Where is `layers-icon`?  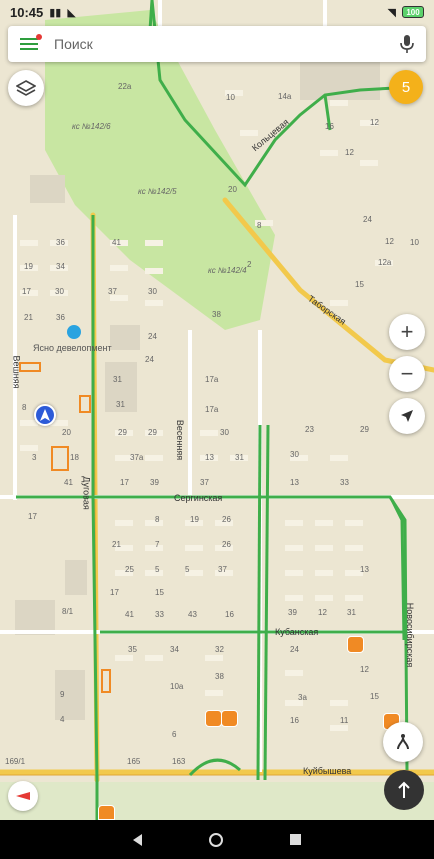
layers-icon is located at coordinates (26, 88).